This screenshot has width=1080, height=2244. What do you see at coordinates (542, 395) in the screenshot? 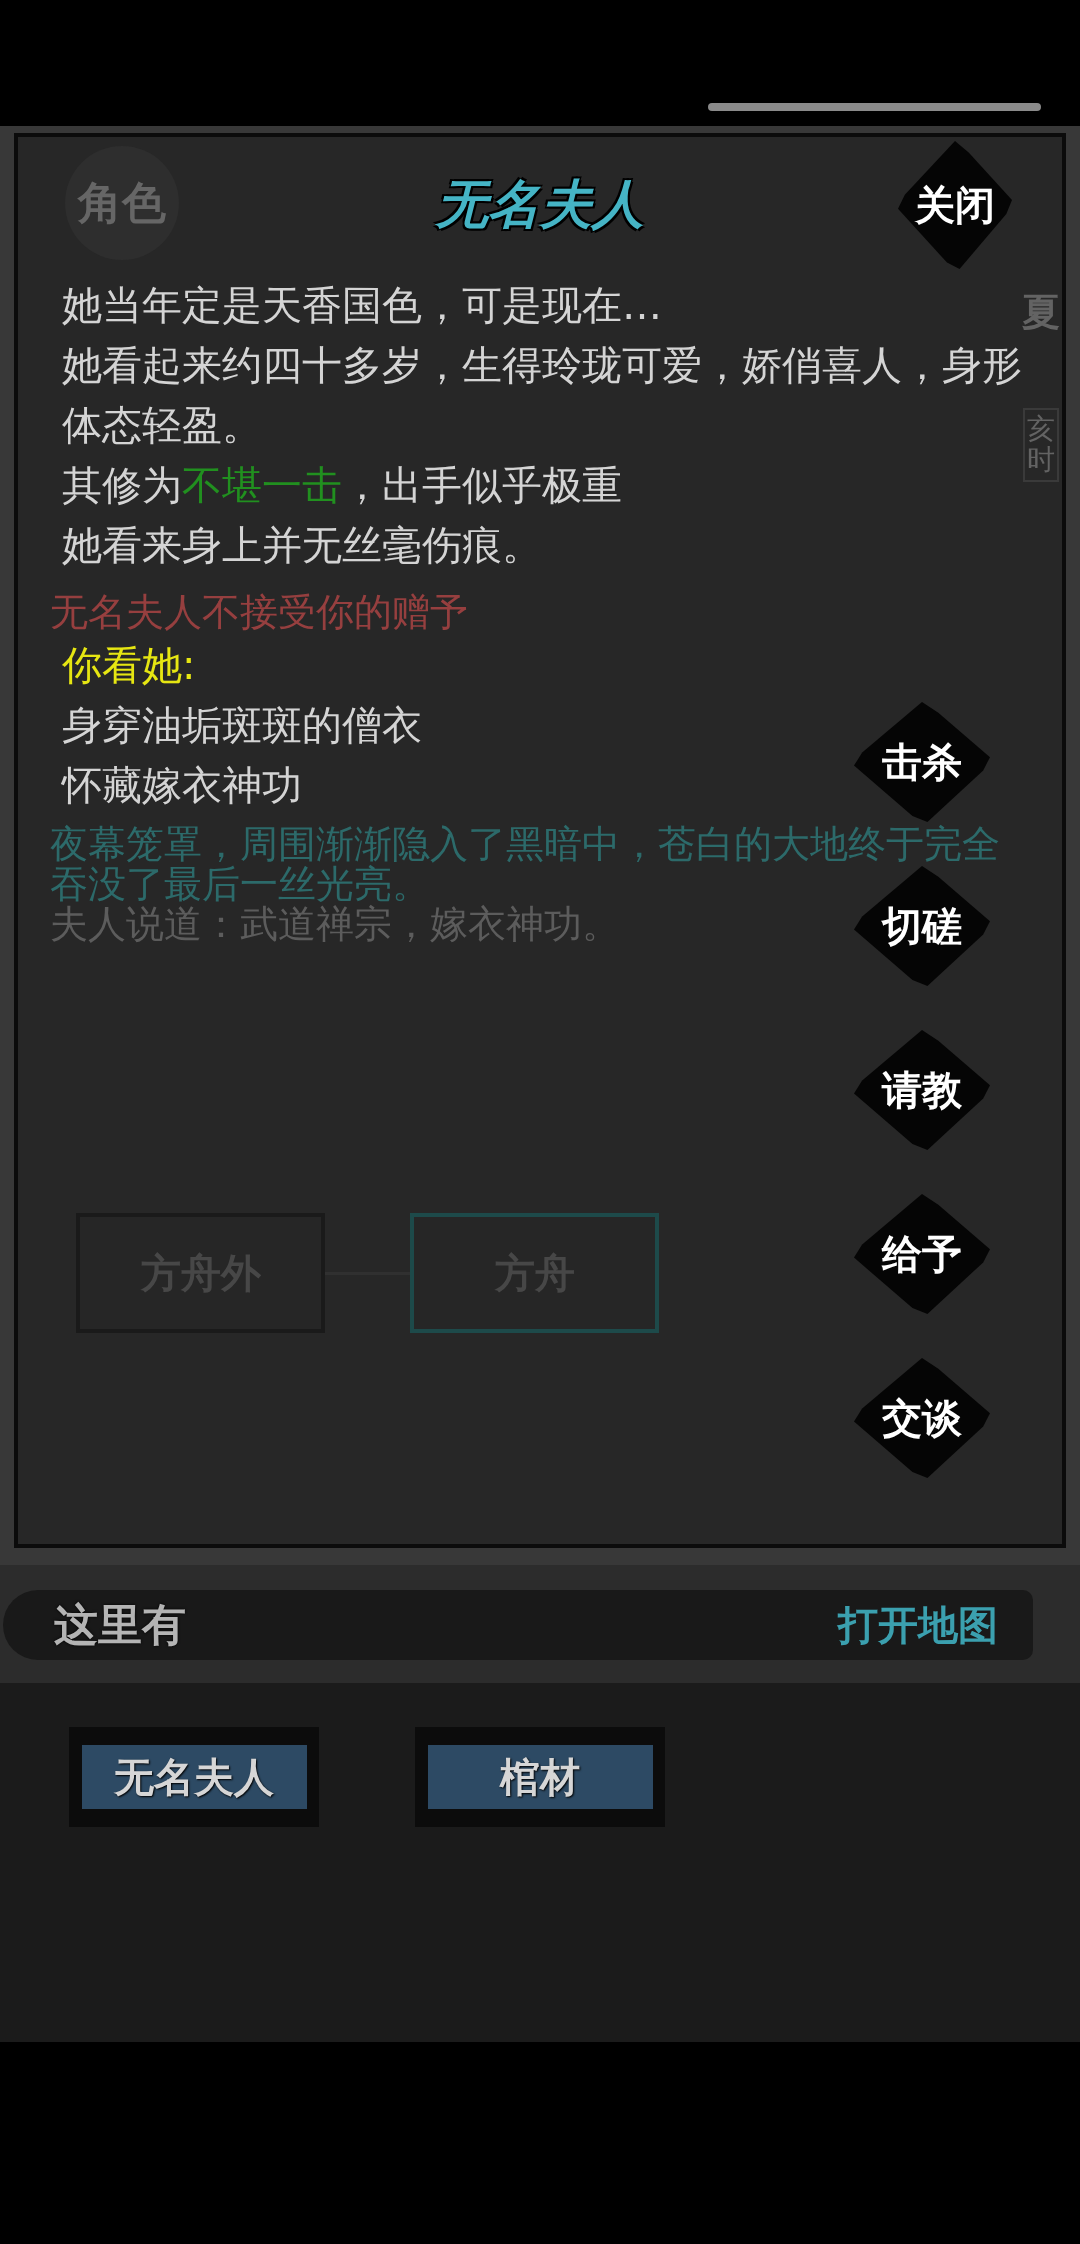
I see `description-text: 她看起来约四十多岁，生得玲珑可爱，娇俏喜人，身形体态轻盈。` at bounding box center [542, 395].